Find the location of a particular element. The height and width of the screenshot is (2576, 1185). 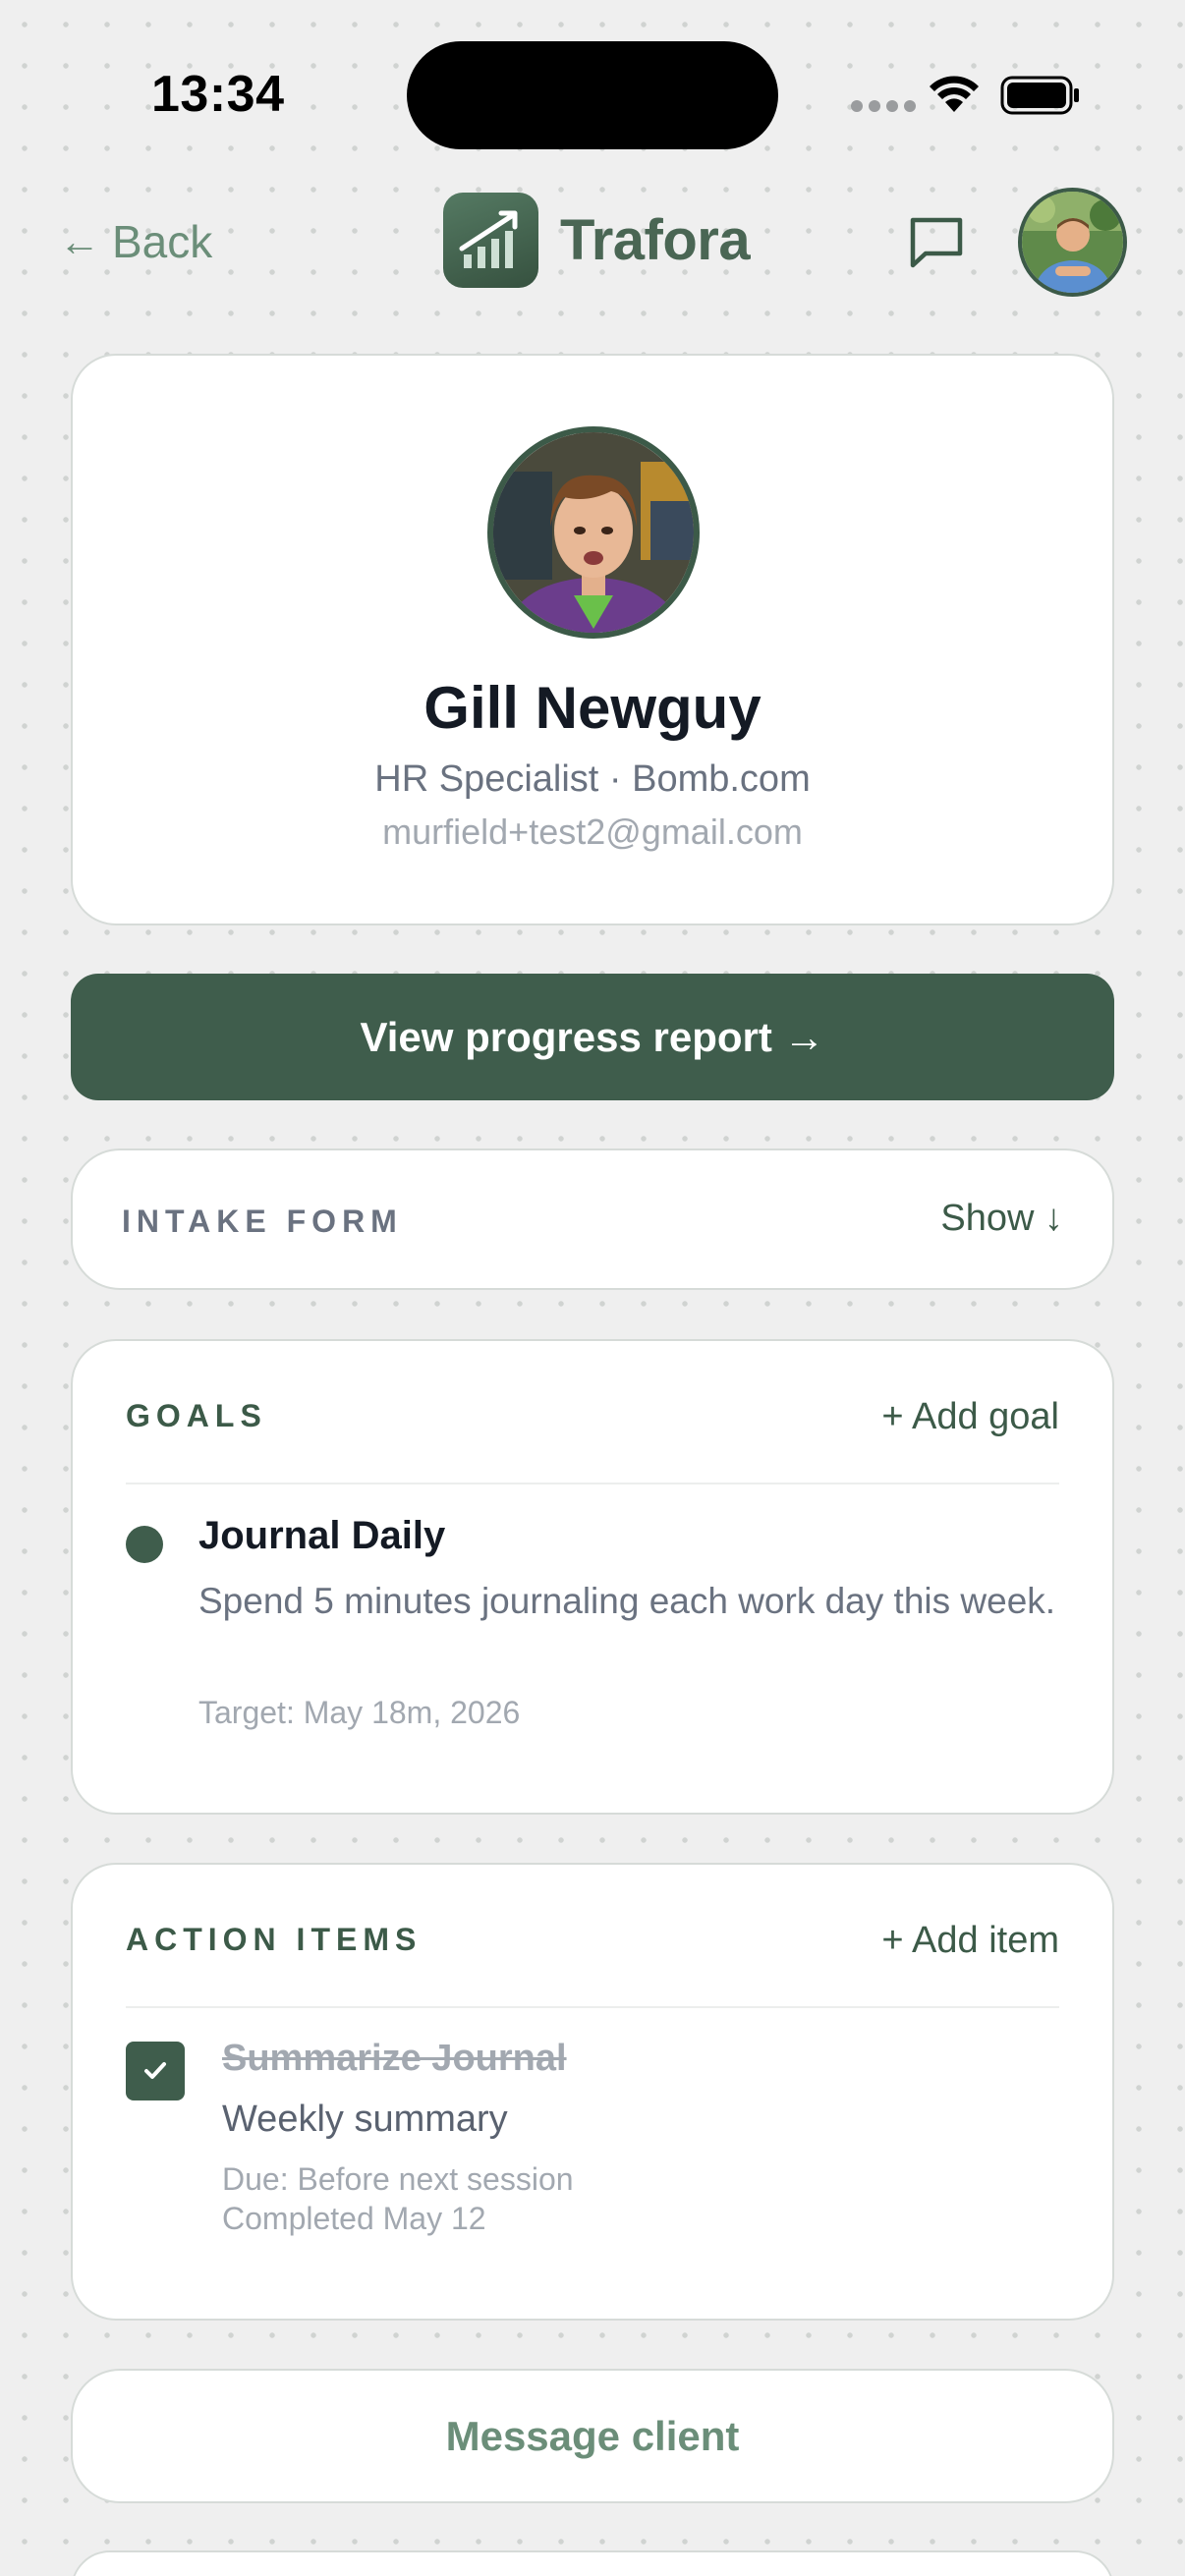

status-time: 13:34 is located at coordinates (218, 94).